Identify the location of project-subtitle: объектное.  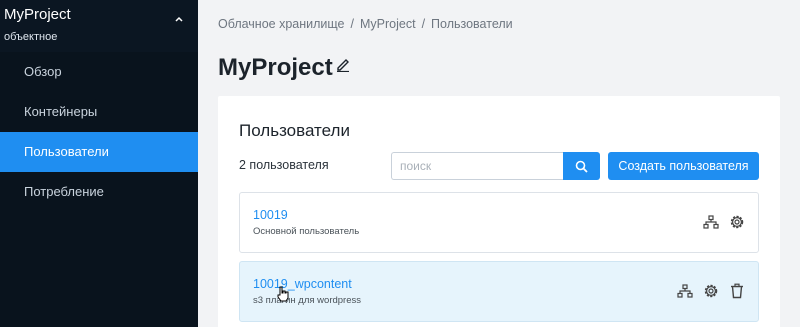
(31, 37).